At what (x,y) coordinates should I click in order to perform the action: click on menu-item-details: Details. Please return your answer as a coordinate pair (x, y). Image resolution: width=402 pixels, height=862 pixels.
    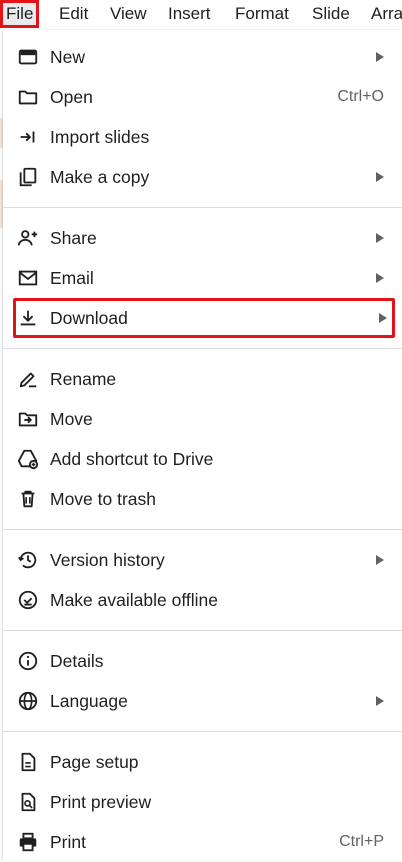
    Looking at the image, I should click on (202, 661).